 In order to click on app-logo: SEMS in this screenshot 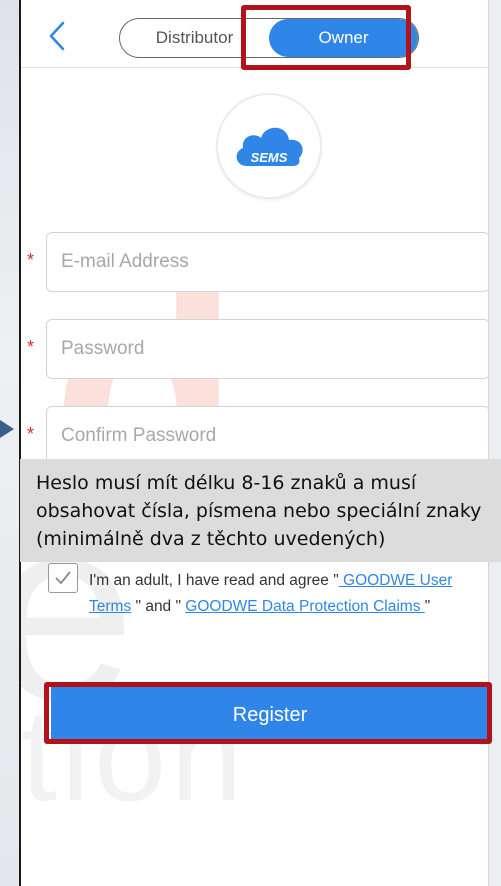, I will do `click(269, 146)`.